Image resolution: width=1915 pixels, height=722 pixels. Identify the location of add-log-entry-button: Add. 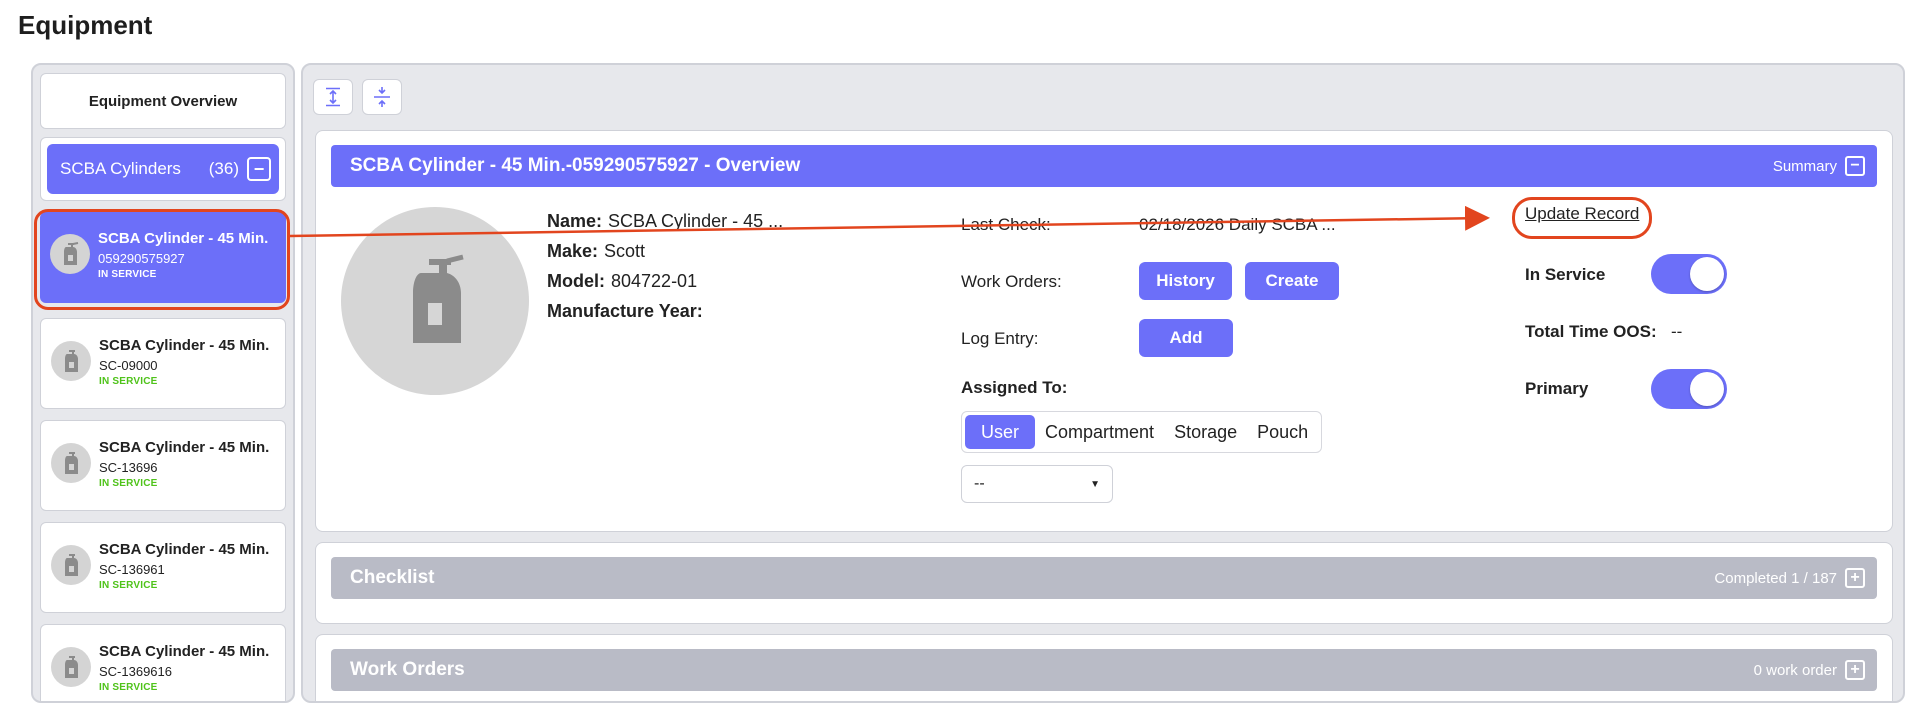
(1186, 338).